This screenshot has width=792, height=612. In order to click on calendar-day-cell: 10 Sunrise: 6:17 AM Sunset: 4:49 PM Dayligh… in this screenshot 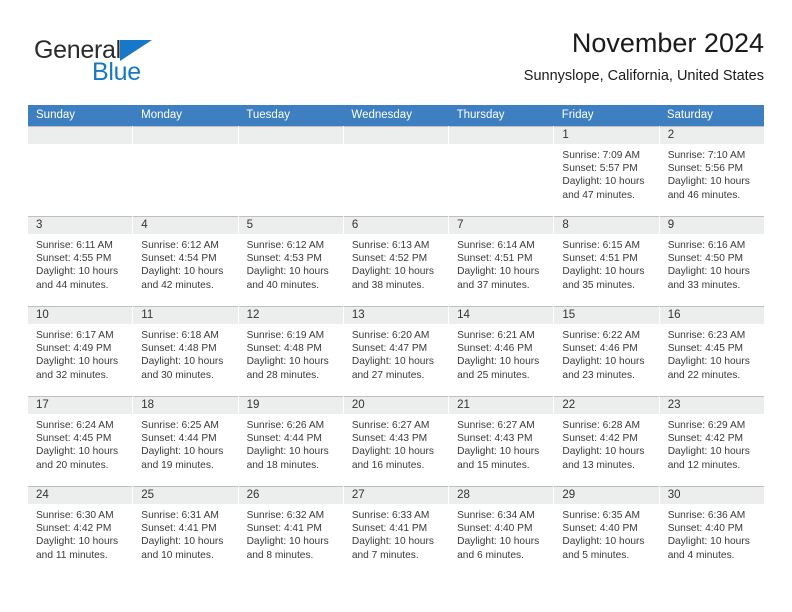, I will do `click(81, 351)`.